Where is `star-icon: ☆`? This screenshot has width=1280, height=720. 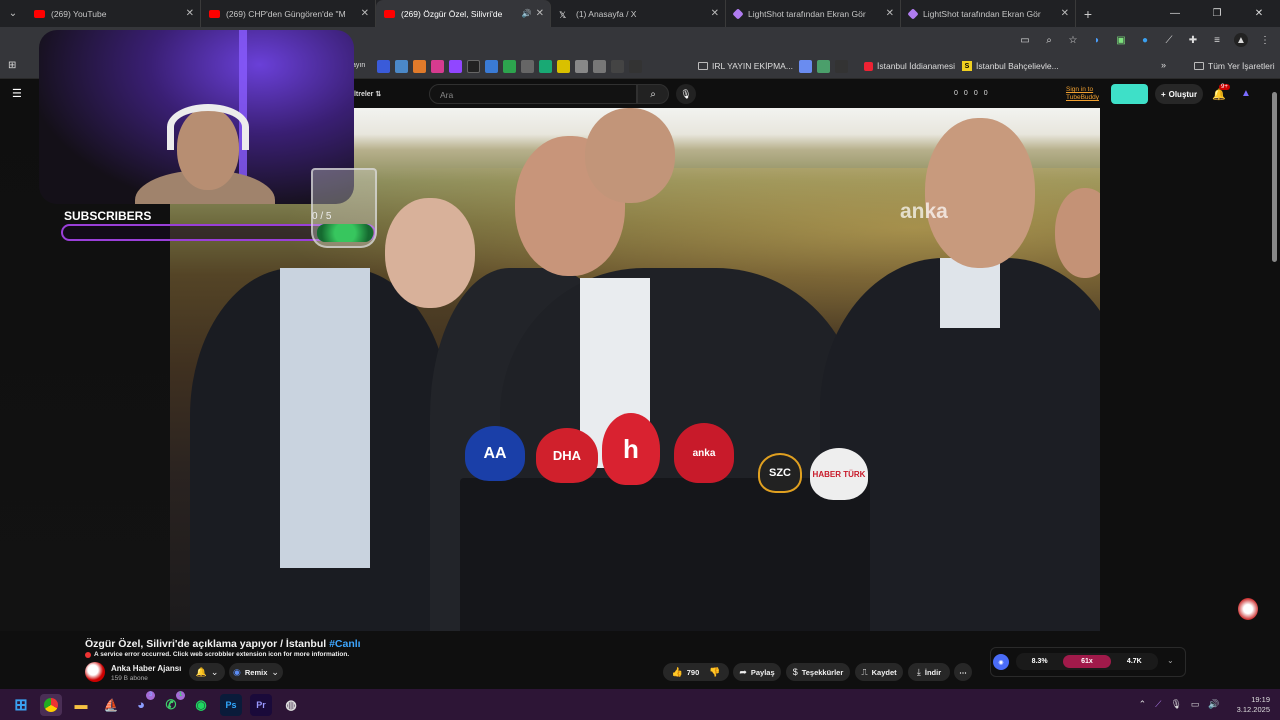 star-icon: ☆ is located at coordinates (1073, 40).